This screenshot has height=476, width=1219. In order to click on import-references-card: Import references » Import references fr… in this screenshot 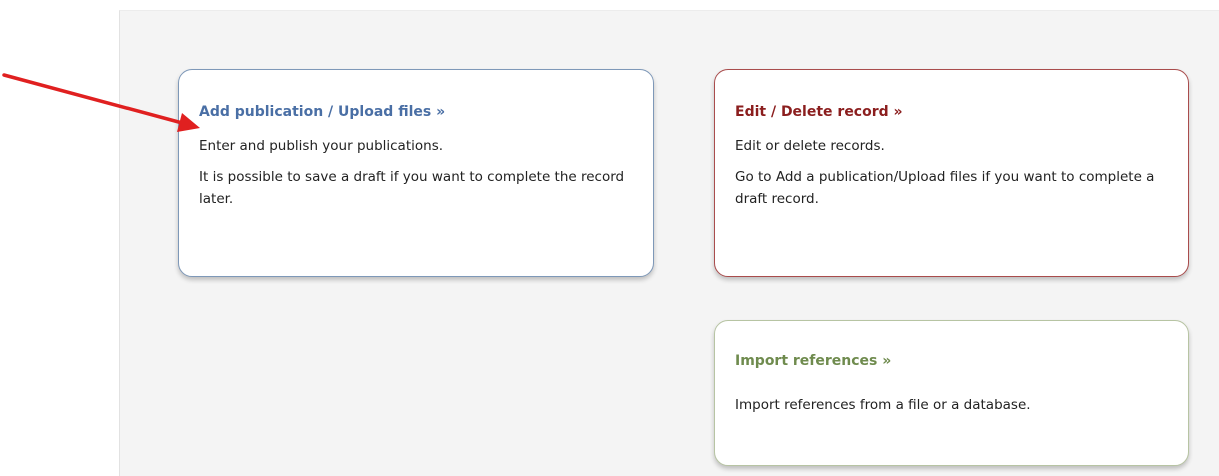, I will do `click(951, 393)`.